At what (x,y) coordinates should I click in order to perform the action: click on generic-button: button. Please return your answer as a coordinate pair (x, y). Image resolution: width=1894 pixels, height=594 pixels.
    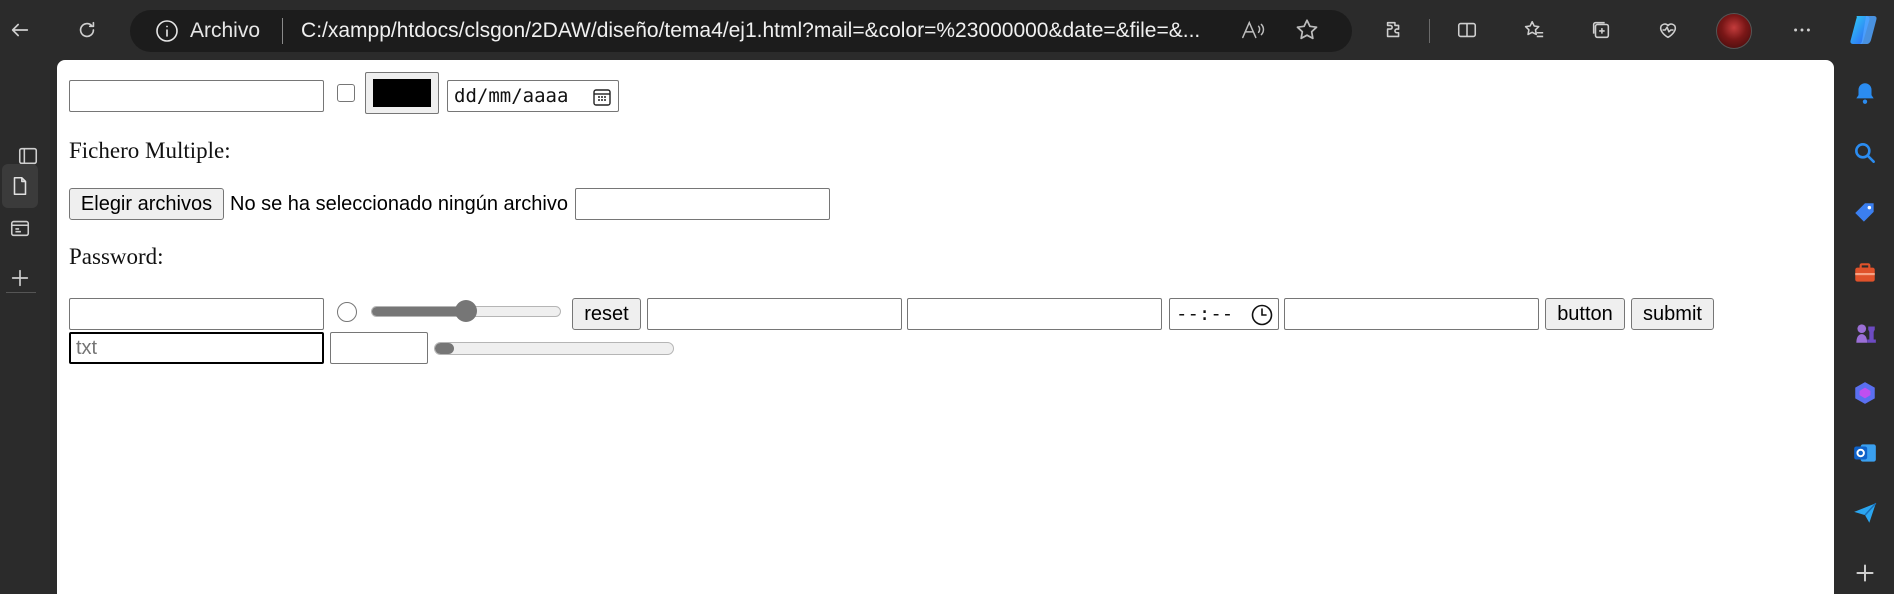
    Looking at the image, I should click on (1585, 314).